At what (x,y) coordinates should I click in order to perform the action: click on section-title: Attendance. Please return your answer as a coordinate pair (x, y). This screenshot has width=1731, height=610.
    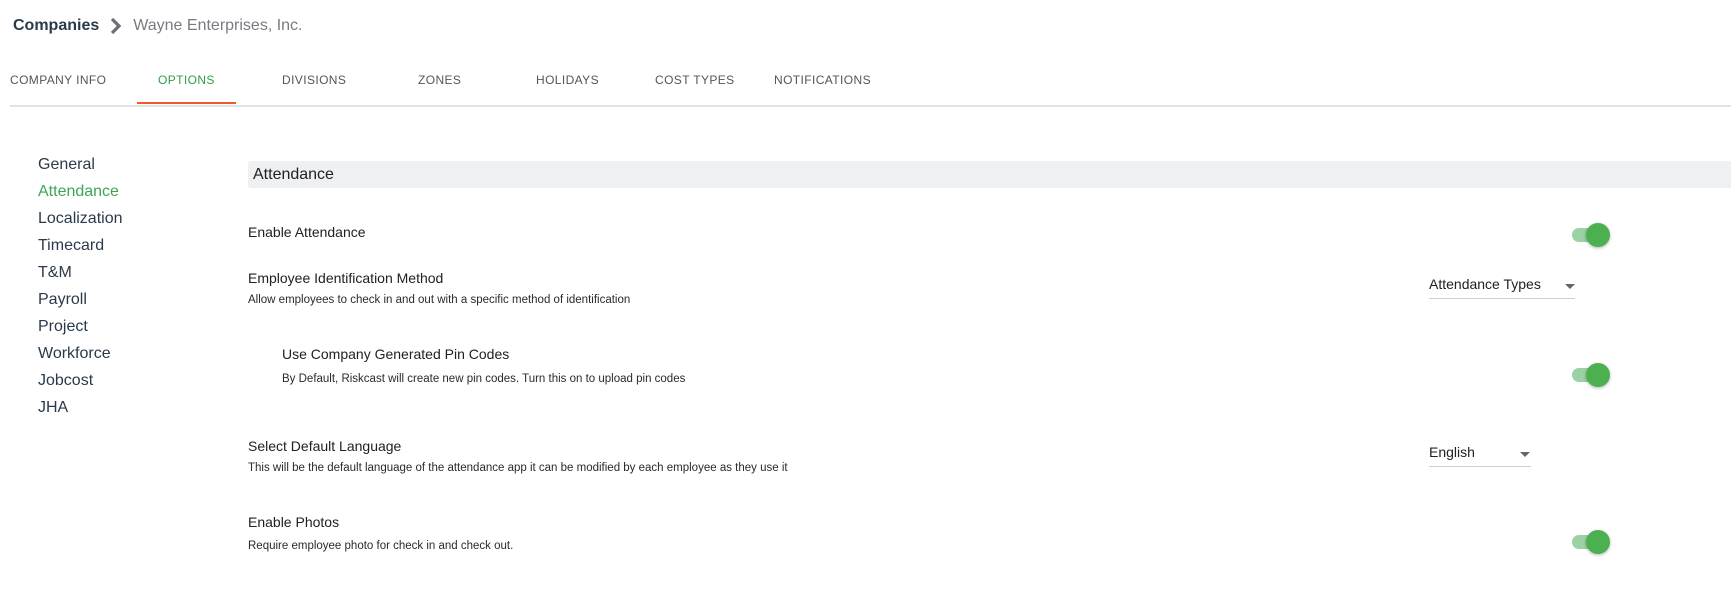
    Looking at the image, I should click on (293, 174).